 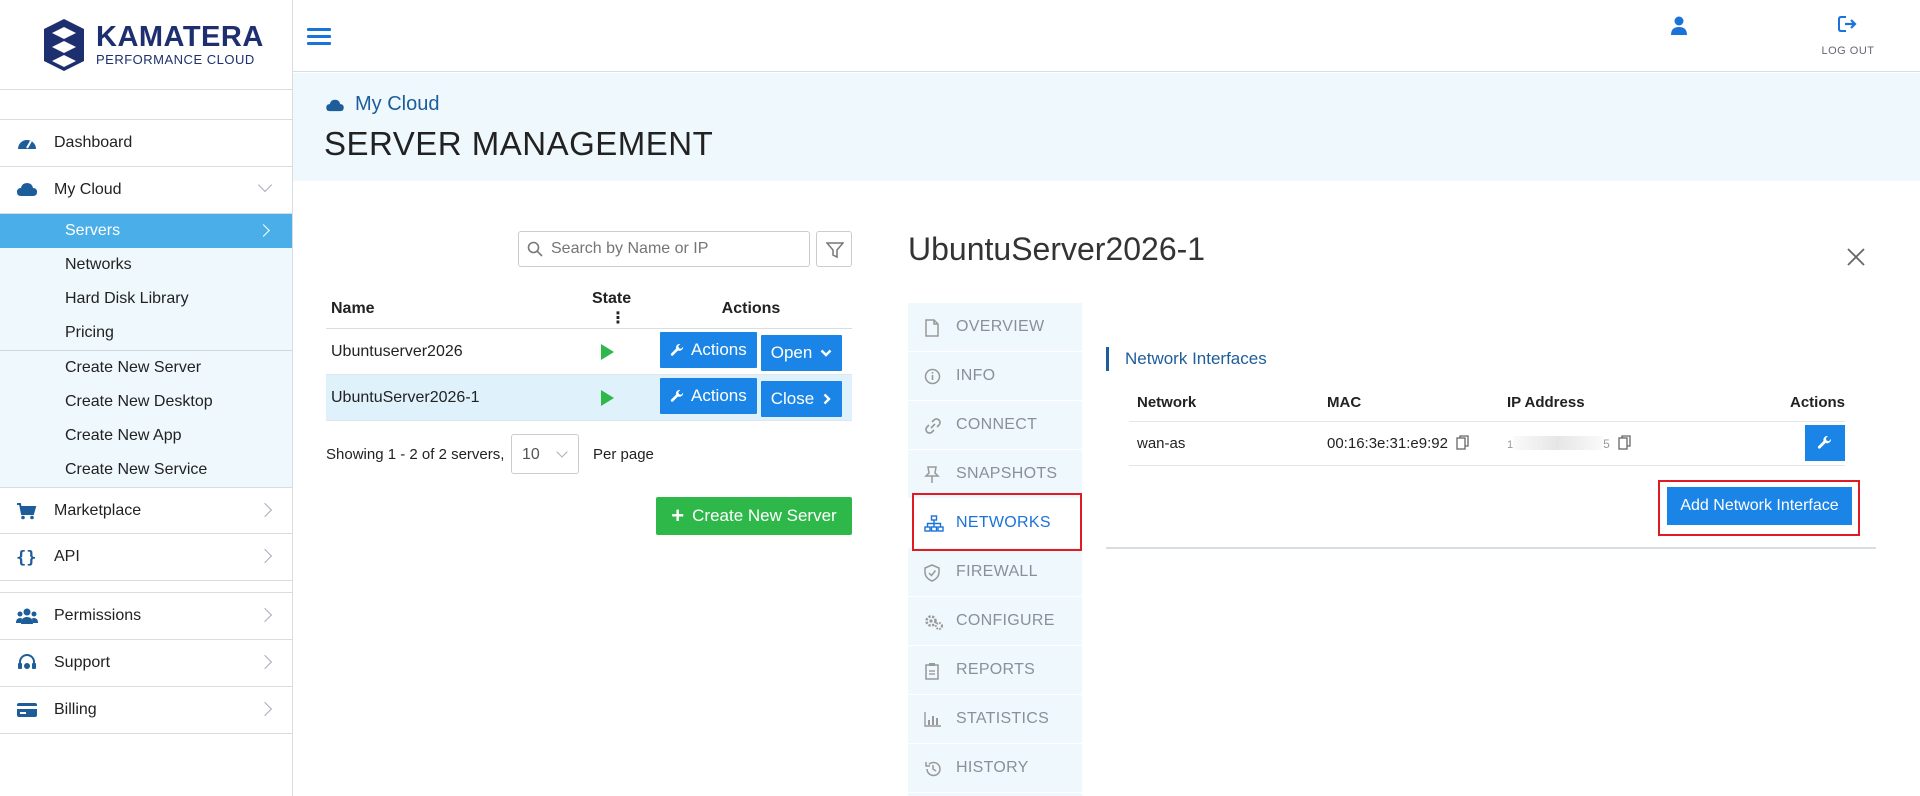 What do you see at coordinates (453, 397) in the screenshot?
I see `server-name: UbuntuServer2026-1` at bounding box center [453, 397].